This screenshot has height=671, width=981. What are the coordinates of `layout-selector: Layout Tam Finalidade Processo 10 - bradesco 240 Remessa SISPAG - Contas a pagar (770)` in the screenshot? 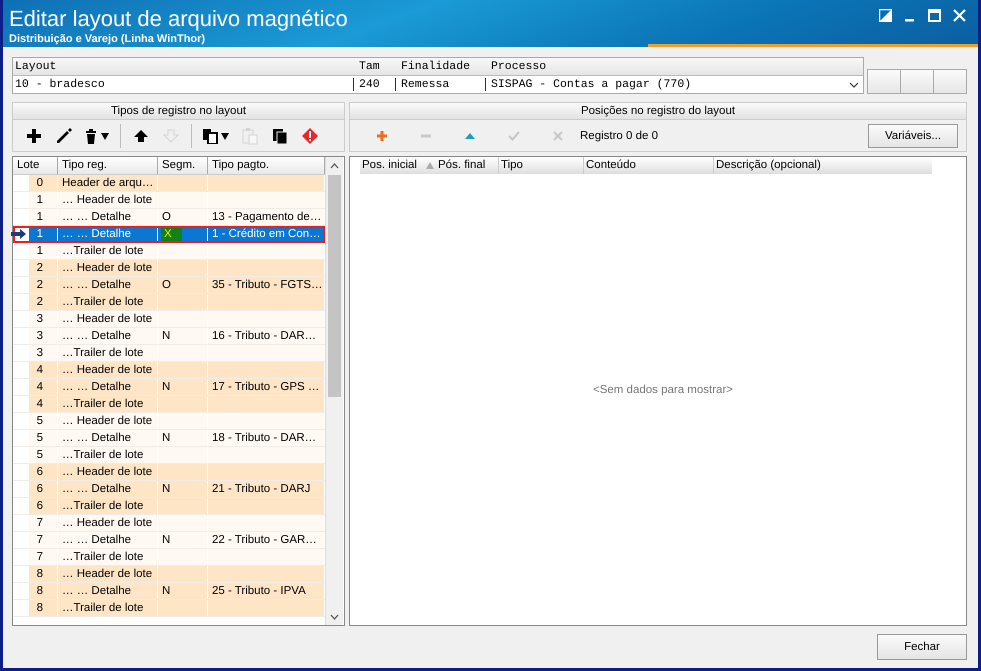 It's located at (438, 75).